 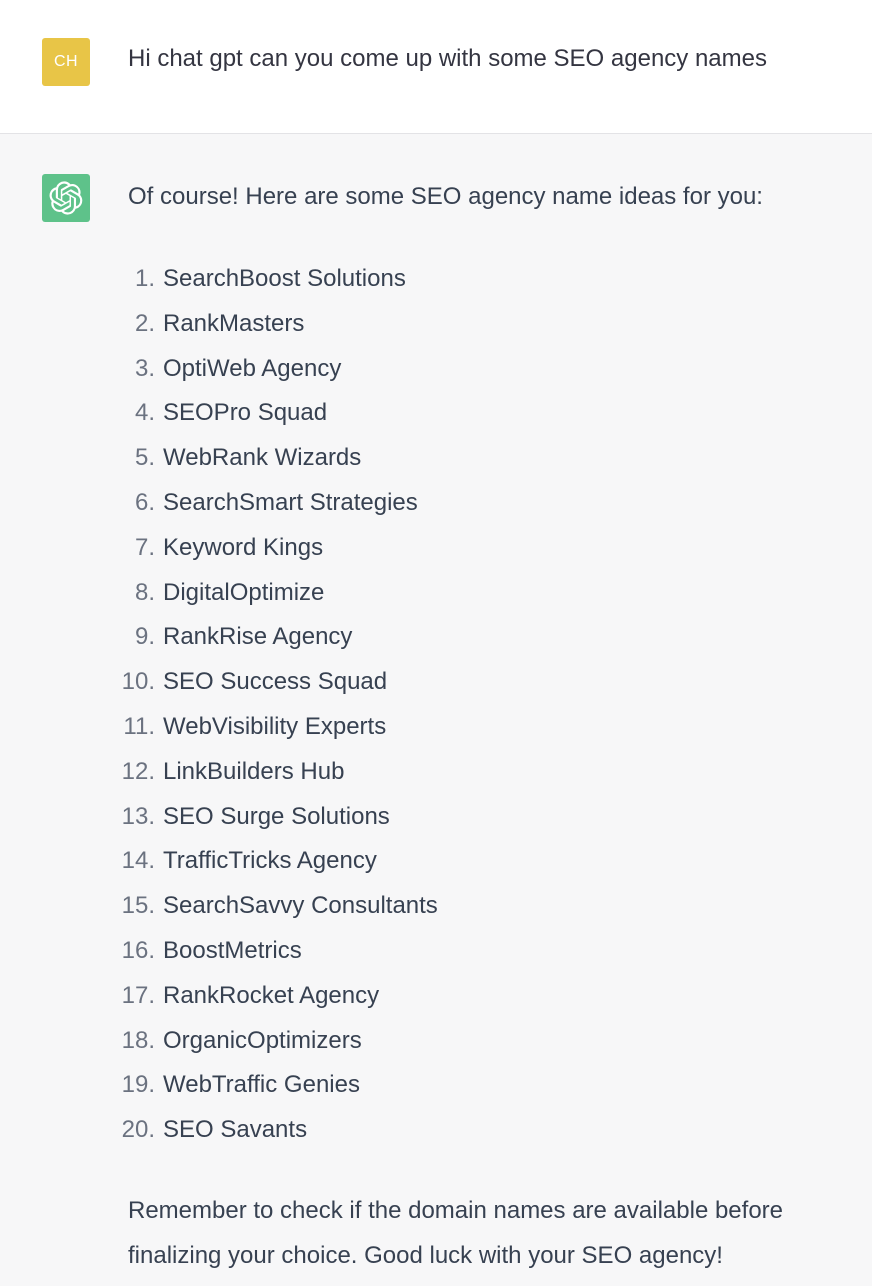 I want to click on list-item-name: TrafficTricks Agency, so click(x=270, y=861).